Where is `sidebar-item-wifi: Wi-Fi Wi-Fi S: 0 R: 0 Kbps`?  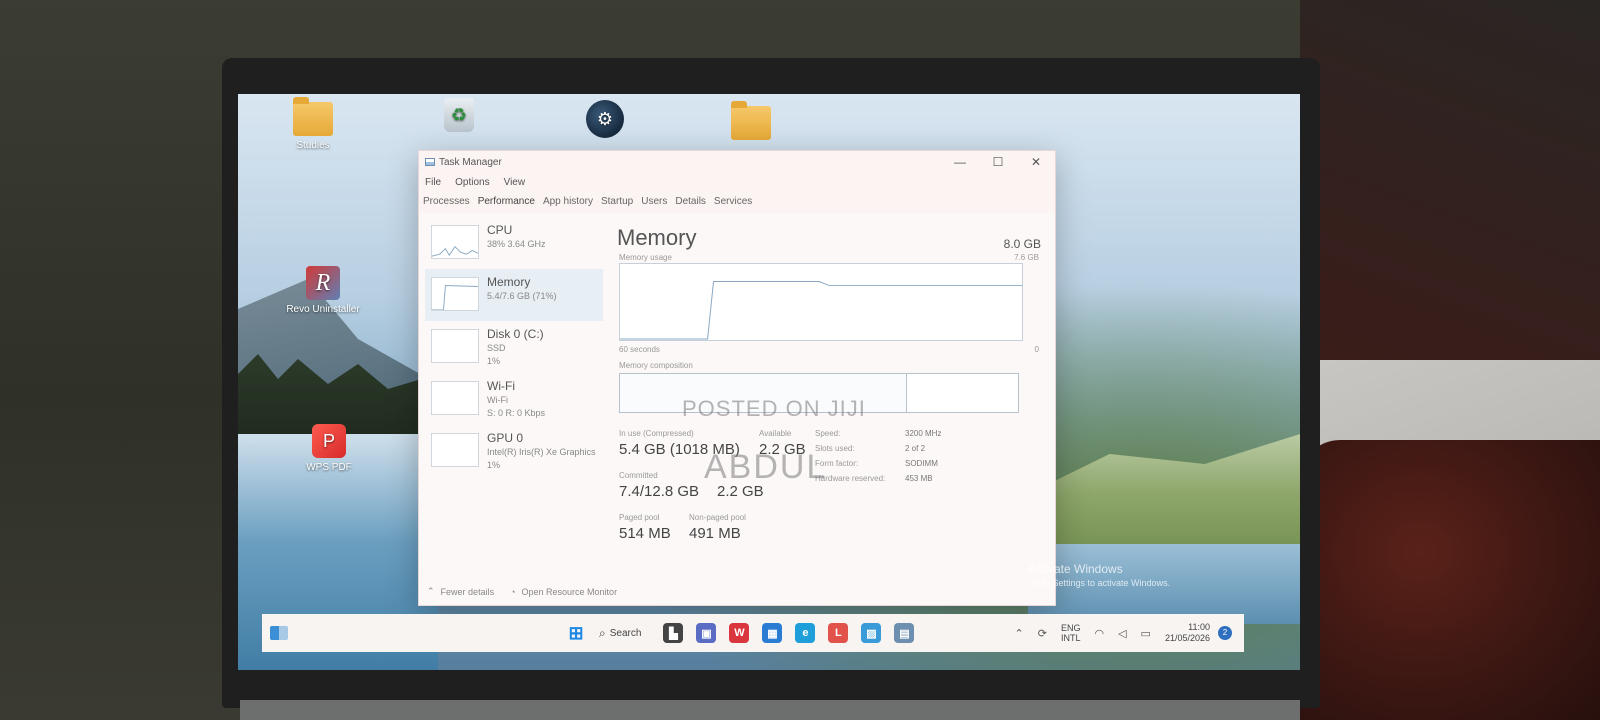 sidebar-item-wifi: Wi-Fi Wi-Fi S: 0 R: 0 Kbps is located at coordinates (514, 399).